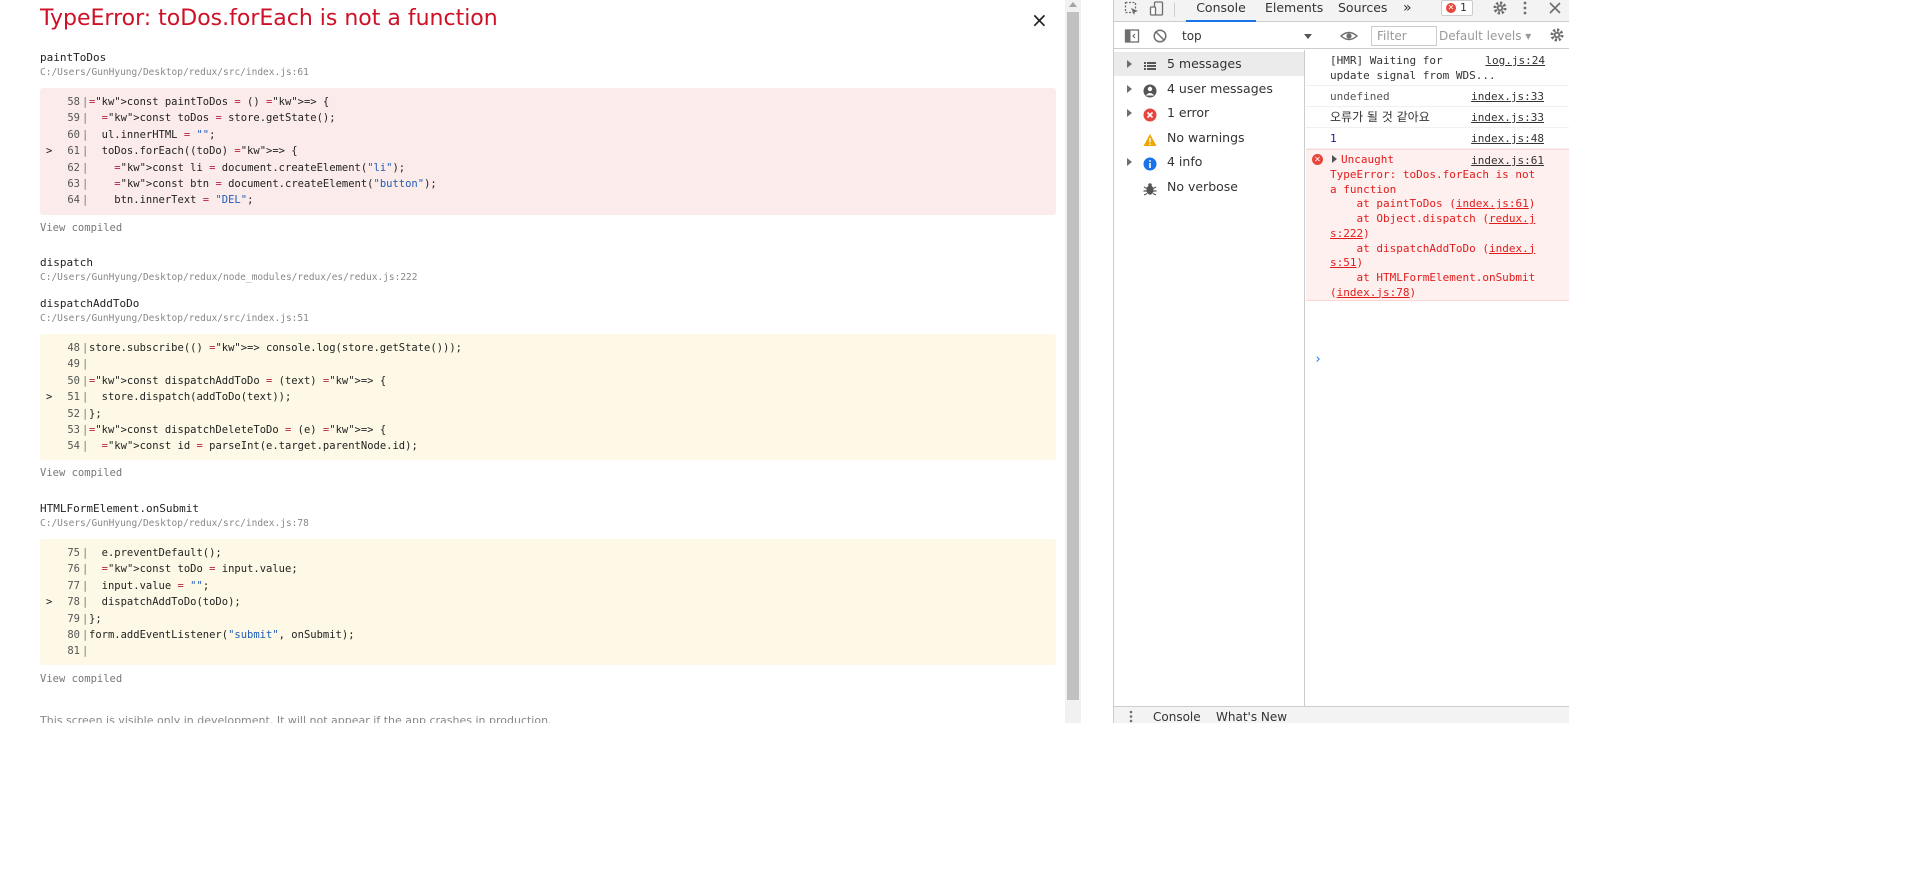 This screenshot has height=882, width=1914. I want to click on code-line: 77 | input.value = "";, so click(548, 586).